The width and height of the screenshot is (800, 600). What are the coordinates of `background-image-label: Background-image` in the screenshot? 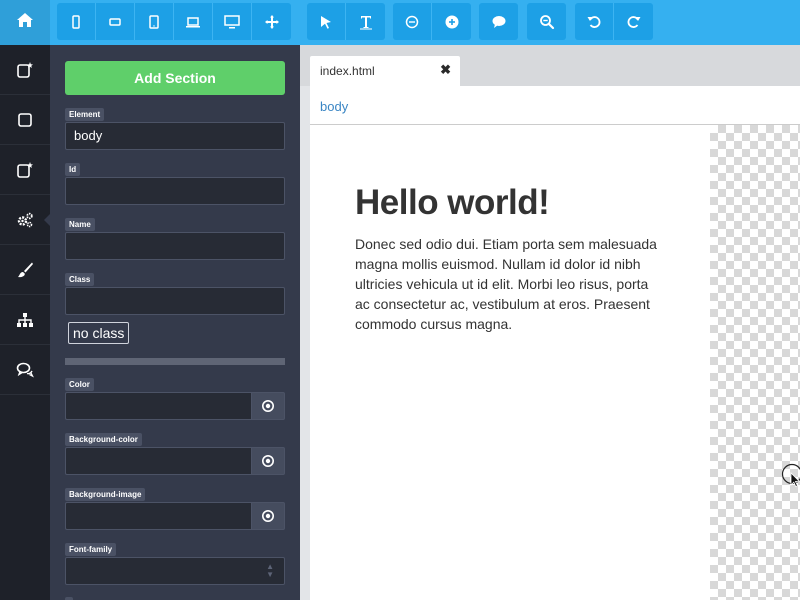 It's located at (105, 494).